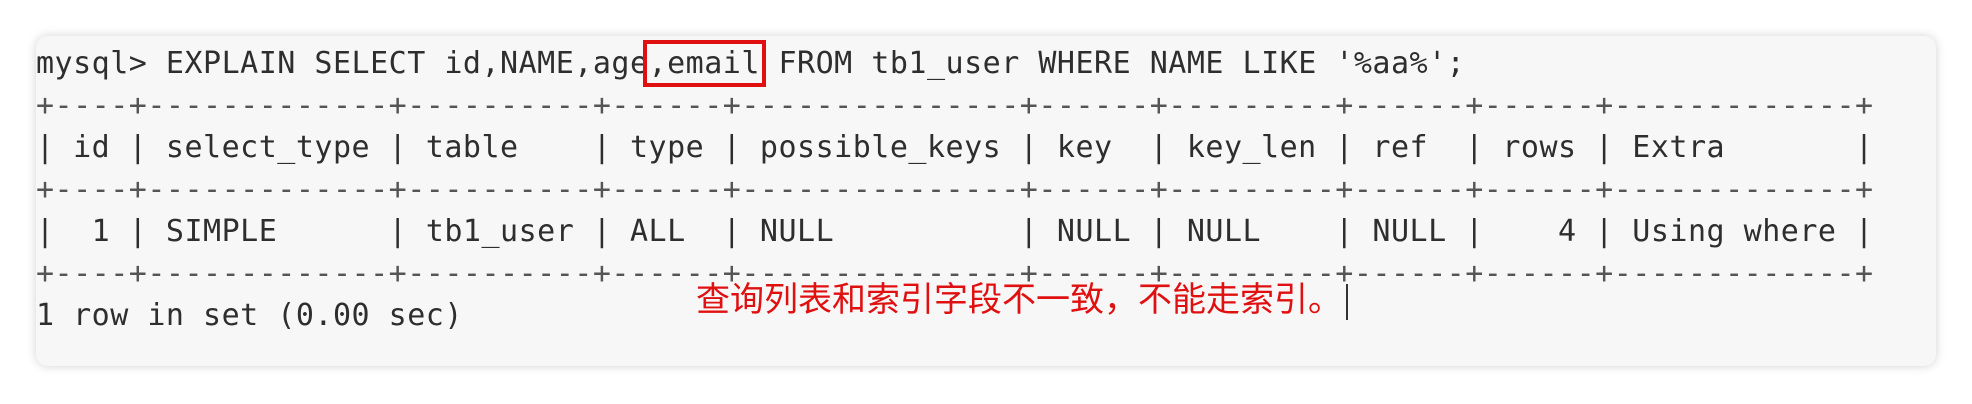 This screenshot has width=1972, height=404. Describe the element at coordinates (1347, 301) in the screenshot. I see `text-cursor` at that location.